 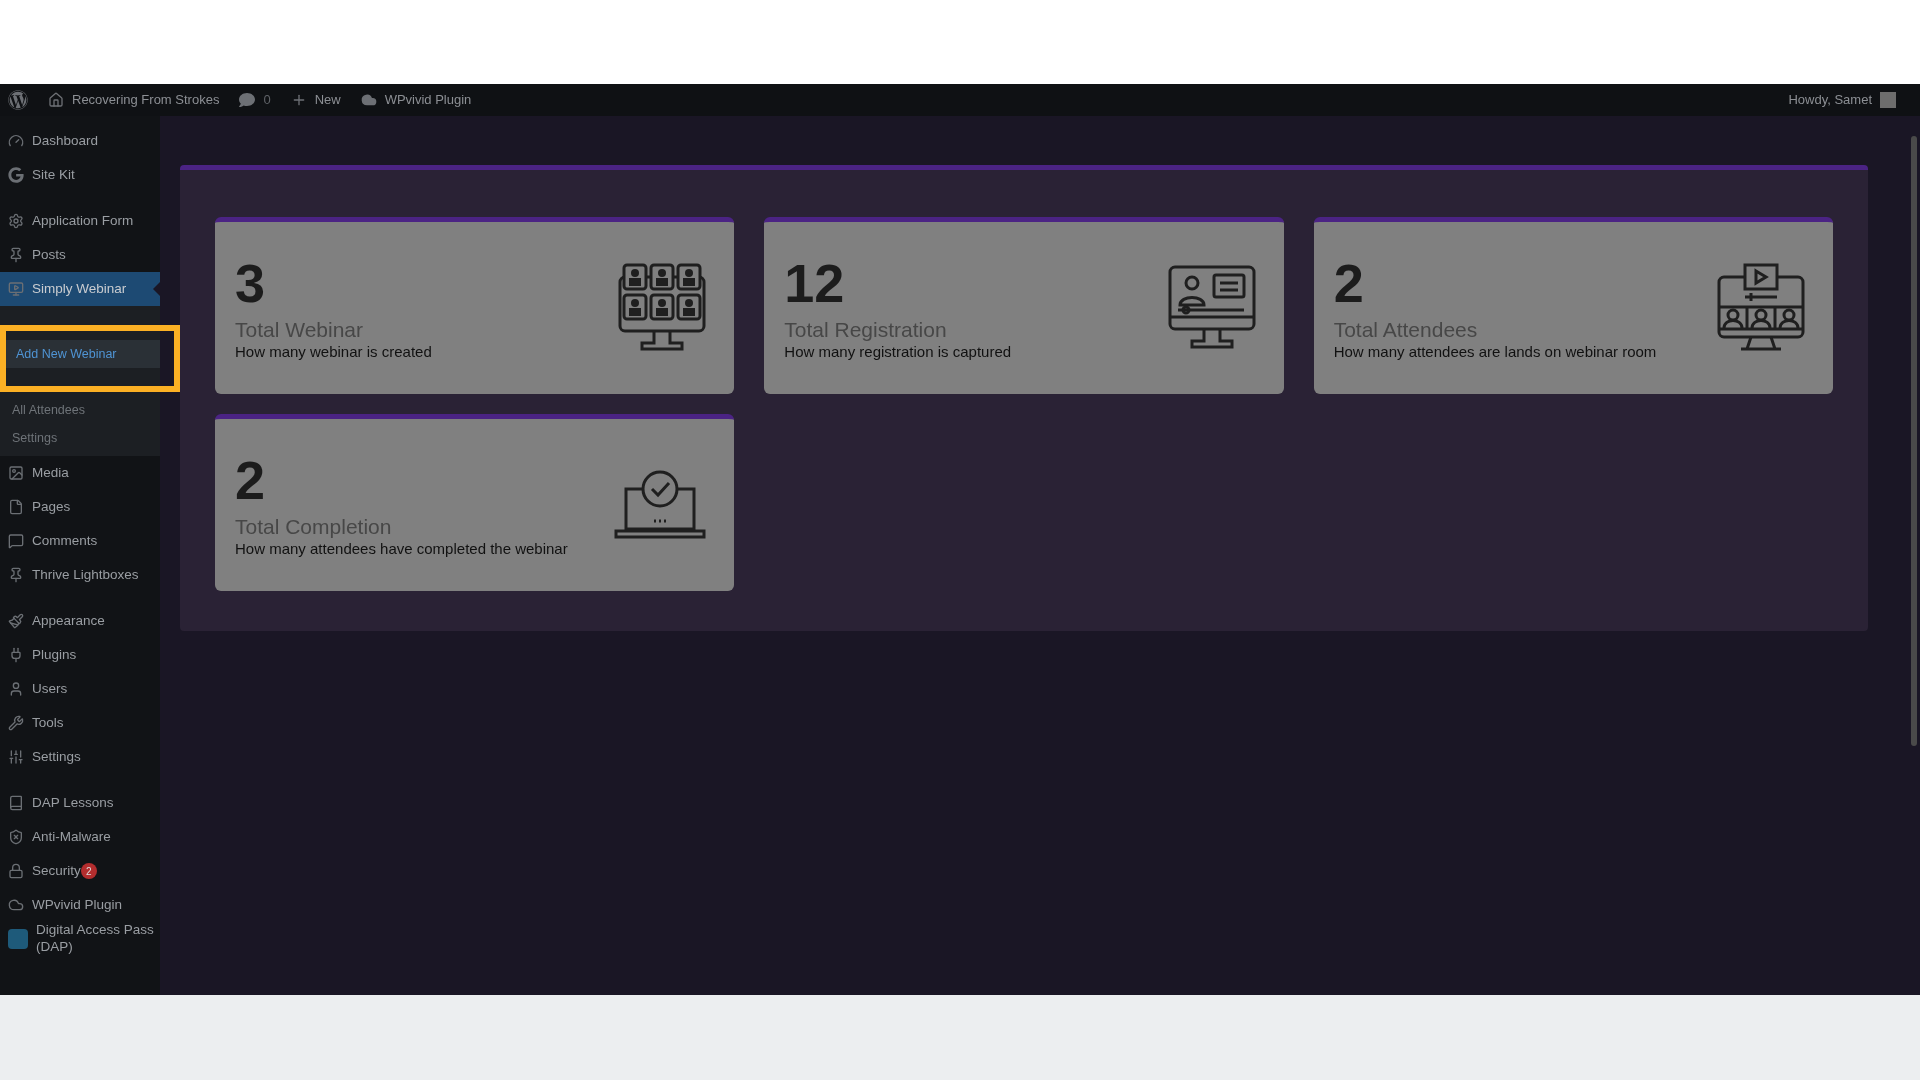 What do you see at coordinates (16, 507) in the screenshot?
I see `page-icon` at bounding box center [16, 507].